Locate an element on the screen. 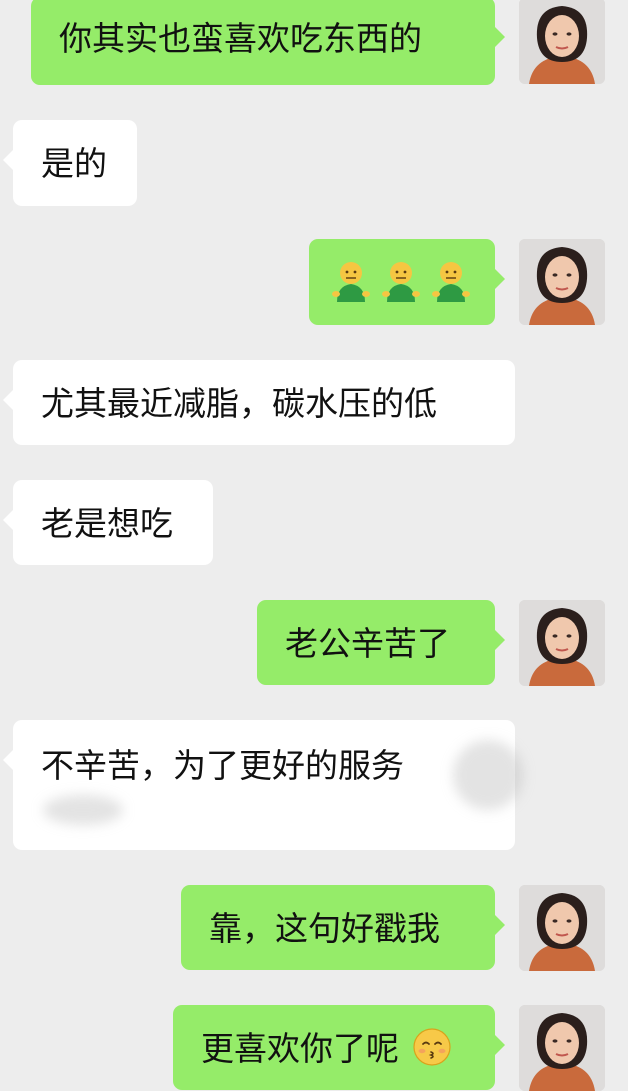 This screenshot has height=1091, width=628. message-text: 不辛苦，为了更好的服务 is located at coordinates (222, 765).